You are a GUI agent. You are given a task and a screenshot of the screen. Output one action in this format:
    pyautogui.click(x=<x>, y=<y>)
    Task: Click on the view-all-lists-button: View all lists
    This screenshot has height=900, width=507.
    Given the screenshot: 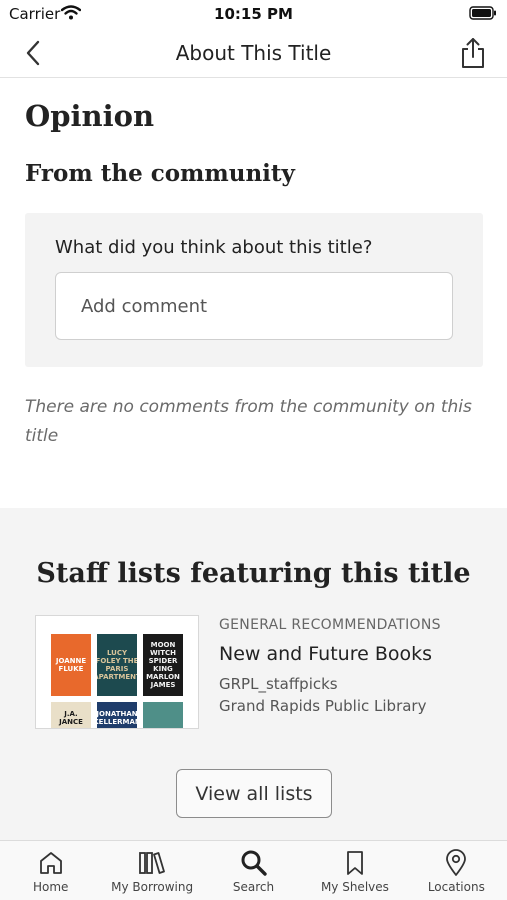 What is the action you would take?
    pyautogui.click(x=254, y=793)
    